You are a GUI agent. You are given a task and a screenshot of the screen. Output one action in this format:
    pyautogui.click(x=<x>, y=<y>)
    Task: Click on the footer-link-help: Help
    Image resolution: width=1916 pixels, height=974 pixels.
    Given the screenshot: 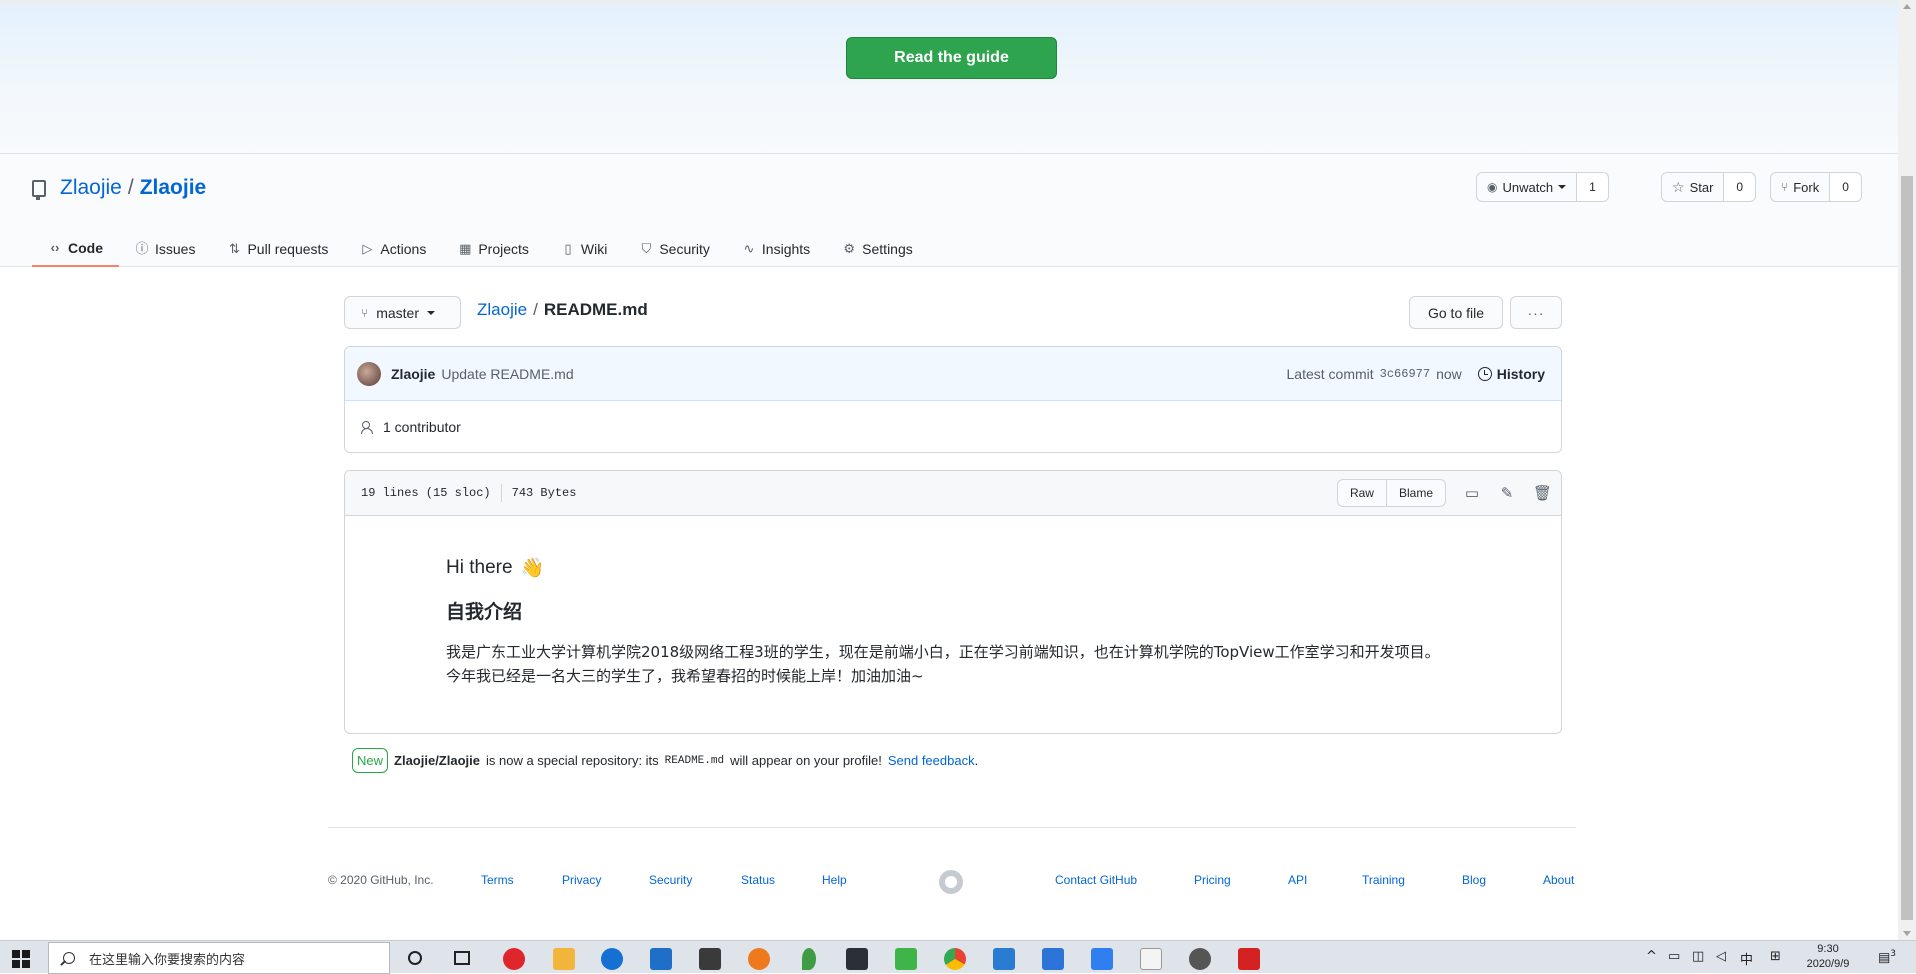 What is the action you would take?
    pyautogui.click(x=834, y=880)
    